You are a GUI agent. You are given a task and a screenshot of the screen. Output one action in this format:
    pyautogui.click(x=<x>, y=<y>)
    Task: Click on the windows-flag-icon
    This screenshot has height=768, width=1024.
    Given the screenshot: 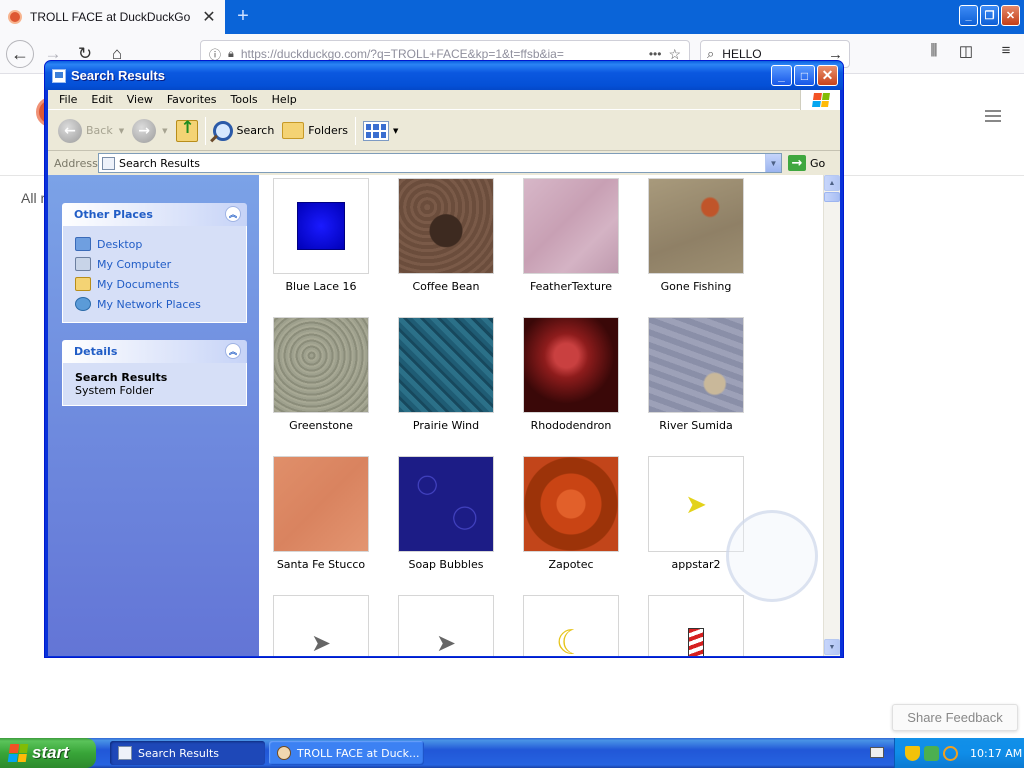 What is the action you would take?
    pyautogui.click(x=820, y=100)
    